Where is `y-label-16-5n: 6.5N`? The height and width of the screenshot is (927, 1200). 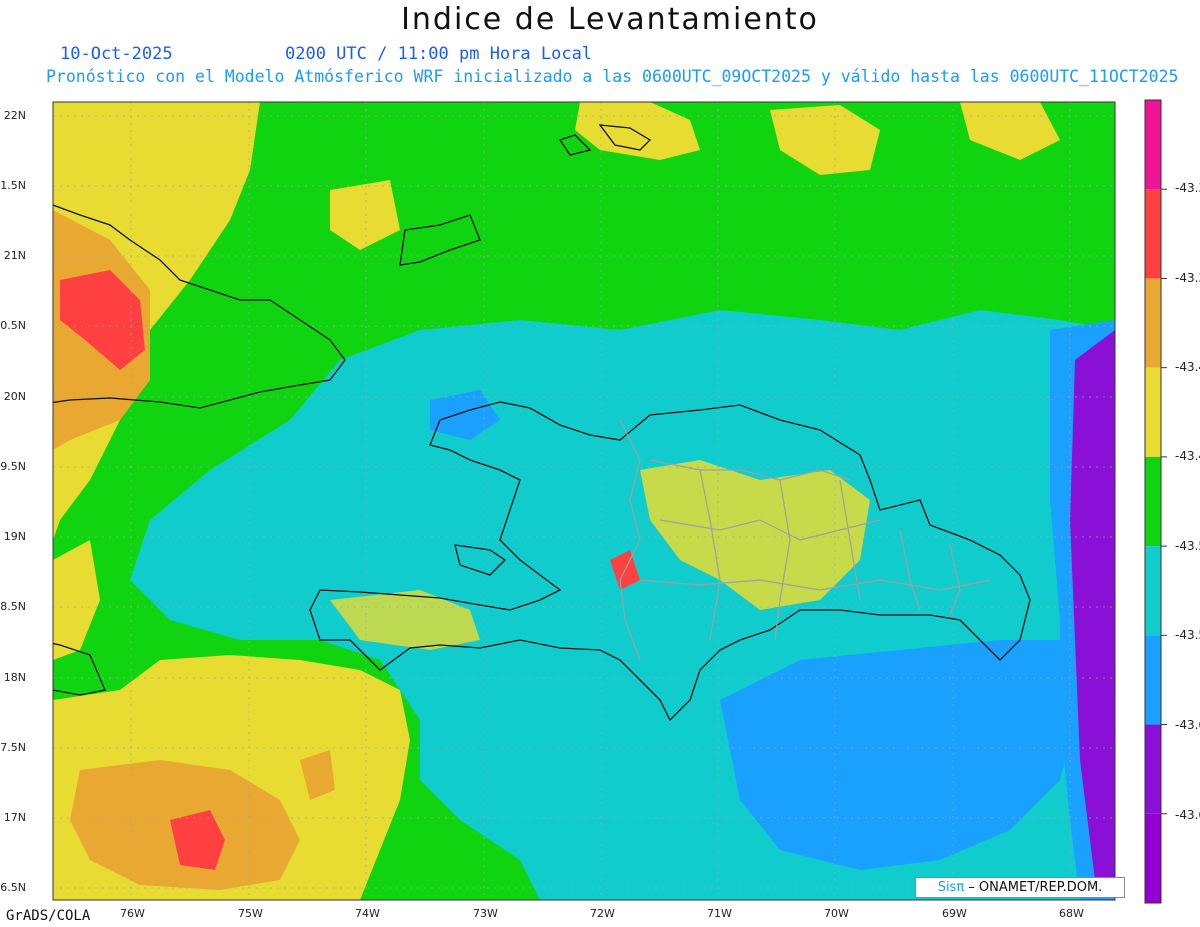 y-label-16-5n: 6.5N is located at coordinates (13, 887).